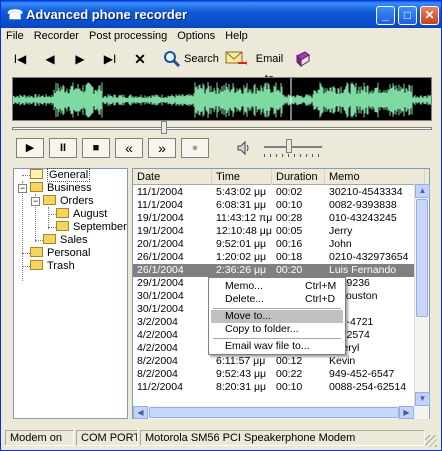 The width and height of the screenshot is (442, 451). What do you see at coordinates (422, 399) in the screenshot?
I see `scroll-down-icon: ▼` at bounding box center [422, 399].